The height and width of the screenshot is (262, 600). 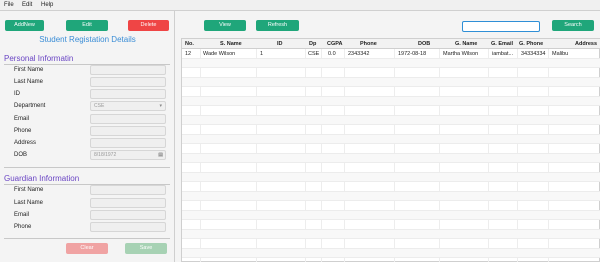 I want to click on table-cell: 1, so click(x=262, y=54).